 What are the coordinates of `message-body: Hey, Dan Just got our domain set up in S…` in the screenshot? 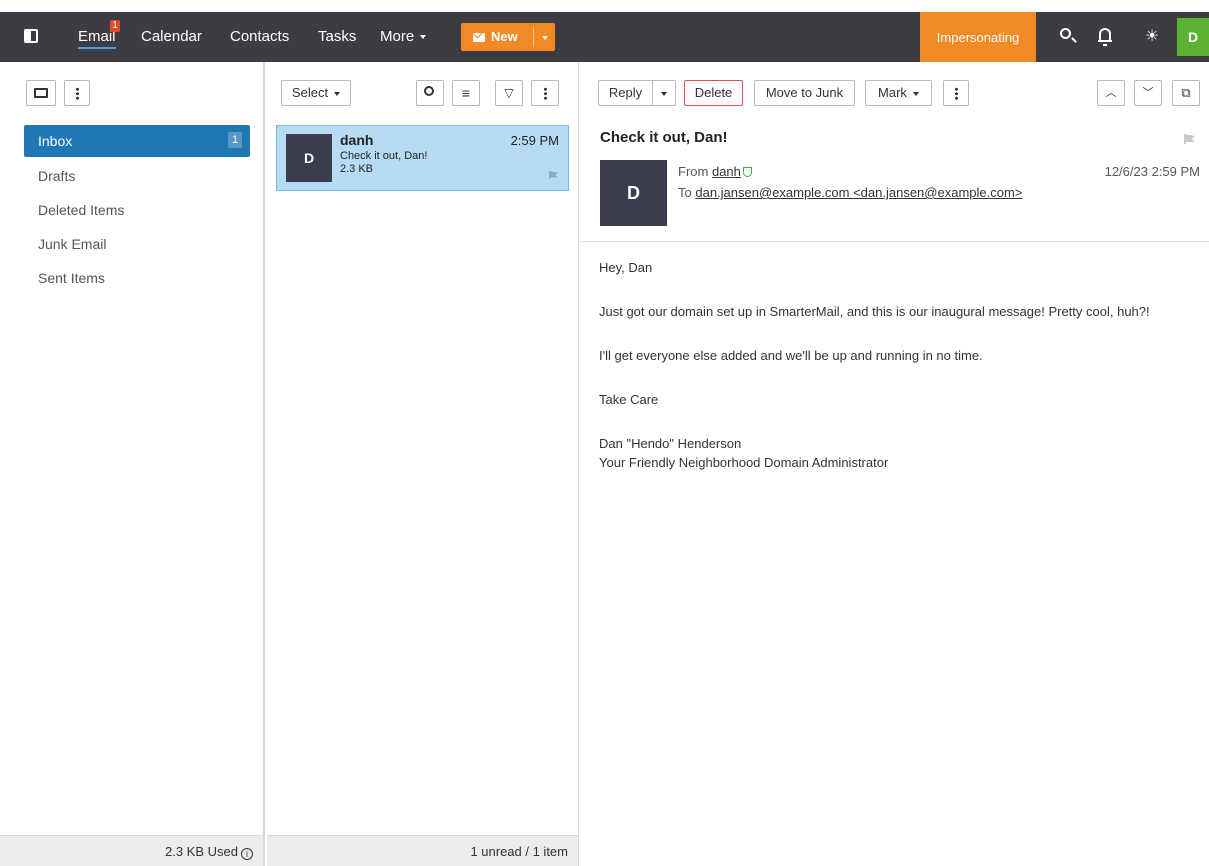 It's located at (899, 365).